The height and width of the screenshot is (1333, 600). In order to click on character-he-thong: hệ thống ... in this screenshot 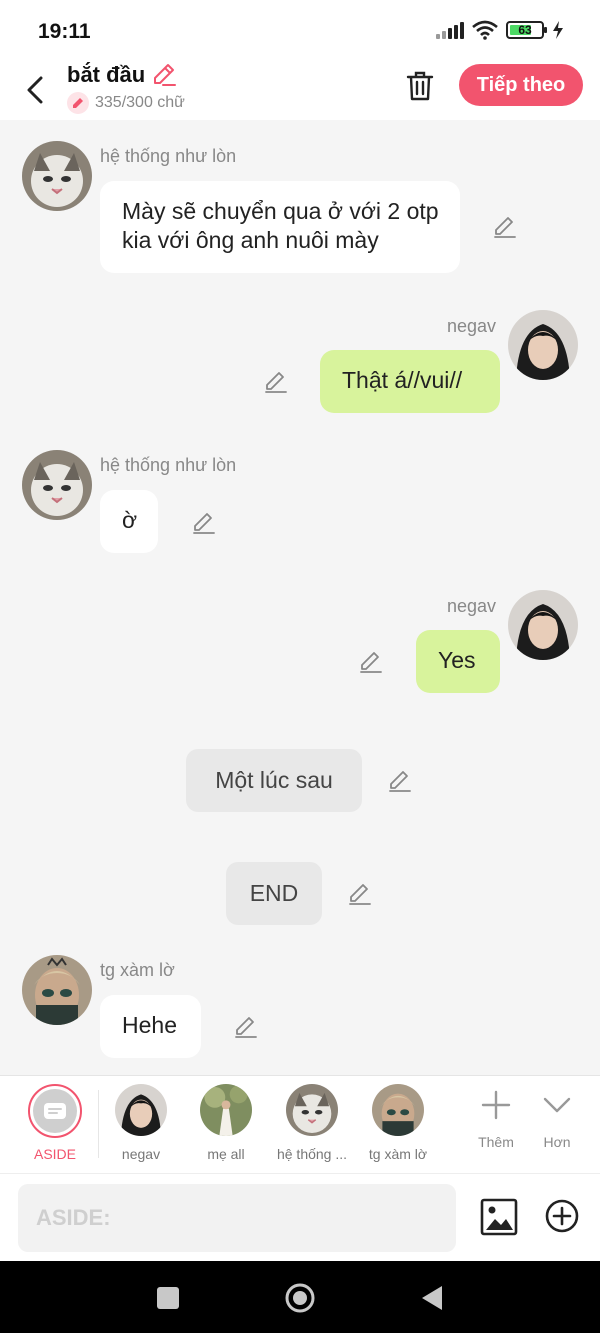, I will do `click(312, 1123)`.